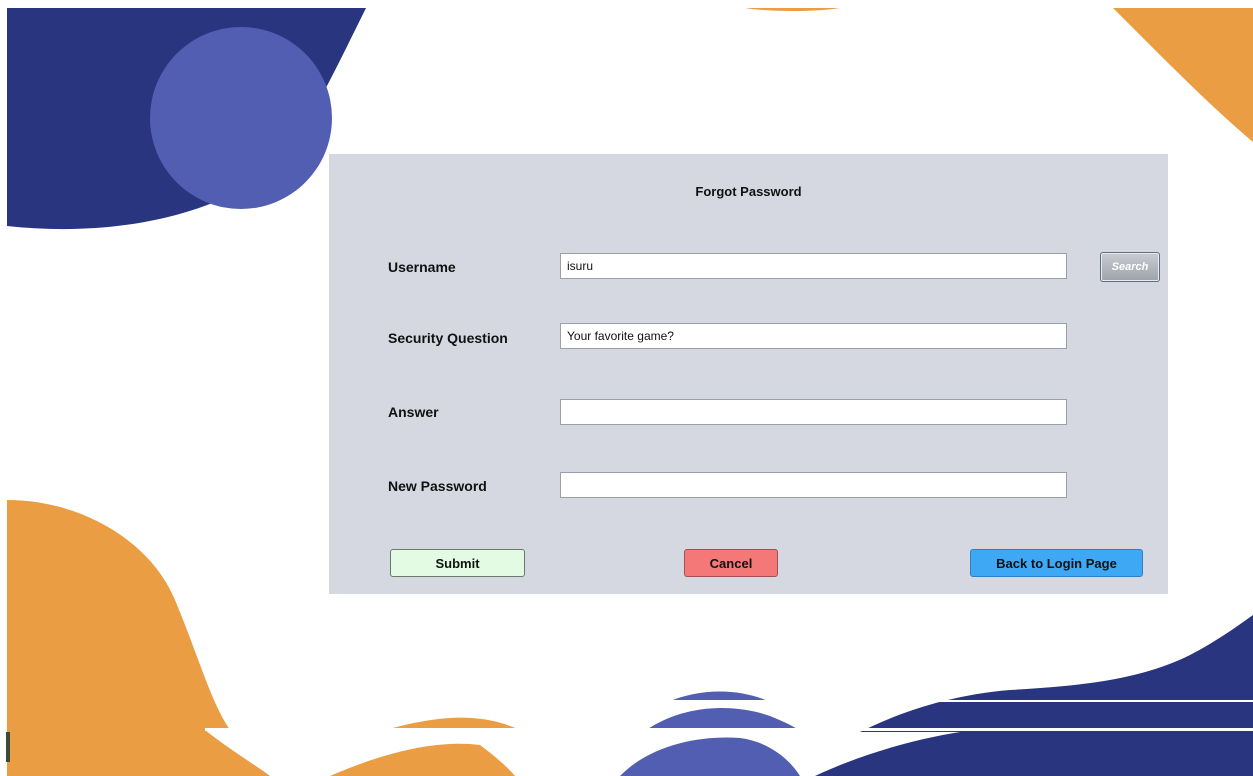 This screenshot has width=1253, height=776. Describe the element at coordinates (8, 747) in the screenshot. I see `window-left-edge-mark` at that location.